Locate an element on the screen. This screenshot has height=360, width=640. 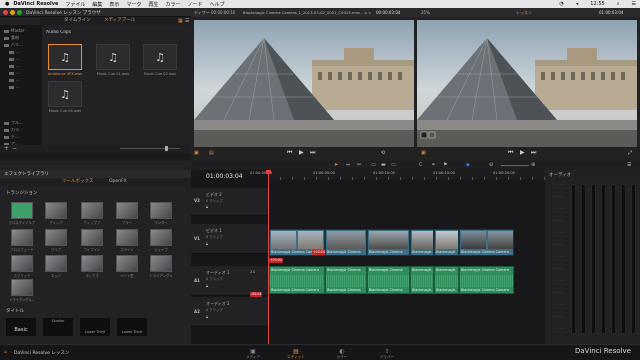
add-bin-icon: + is located at coordinates (6, 148).